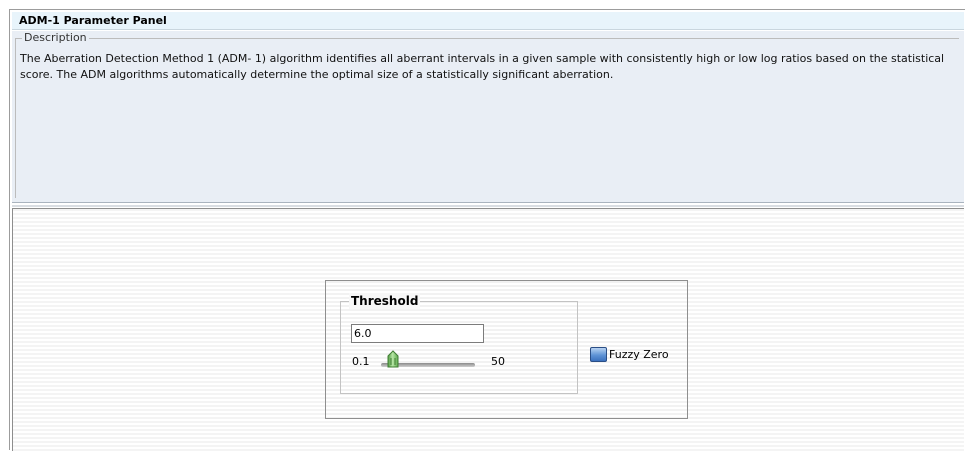 Image resolution: width=965 pixels, height=451 pixels. What do you see at coordinates (417, 333) in the screenshot?
I see `threshold-input` at bounding box center [417, 333].